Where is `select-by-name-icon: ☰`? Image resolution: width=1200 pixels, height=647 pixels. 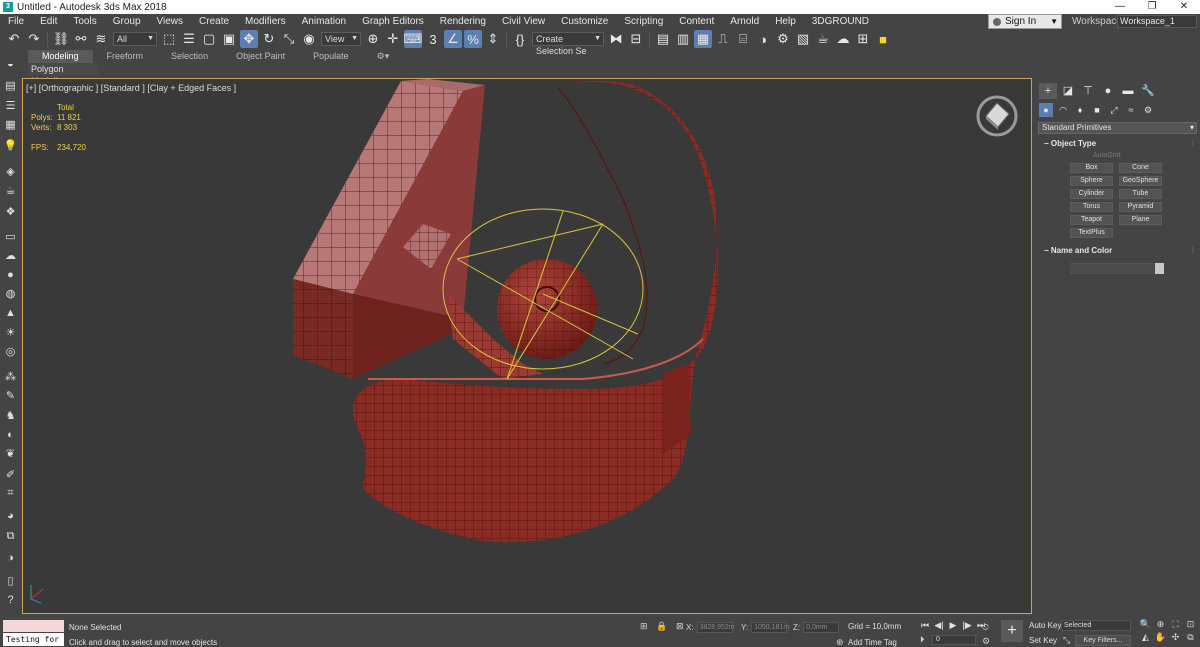
select-by-name-icon: ☰ is located at coordinates (189, 39).